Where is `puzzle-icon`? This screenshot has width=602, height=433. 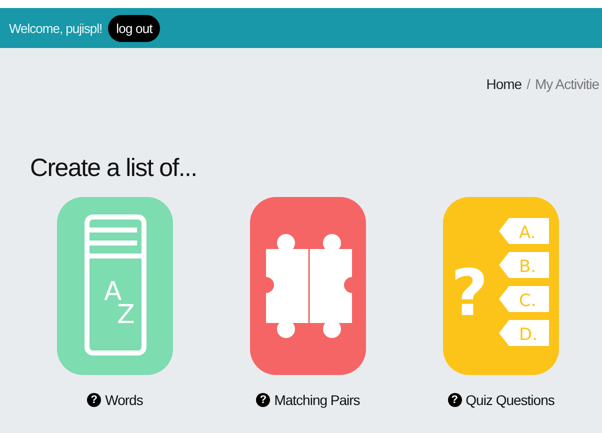 puzzle-icon is located at coordinates (309, 286).